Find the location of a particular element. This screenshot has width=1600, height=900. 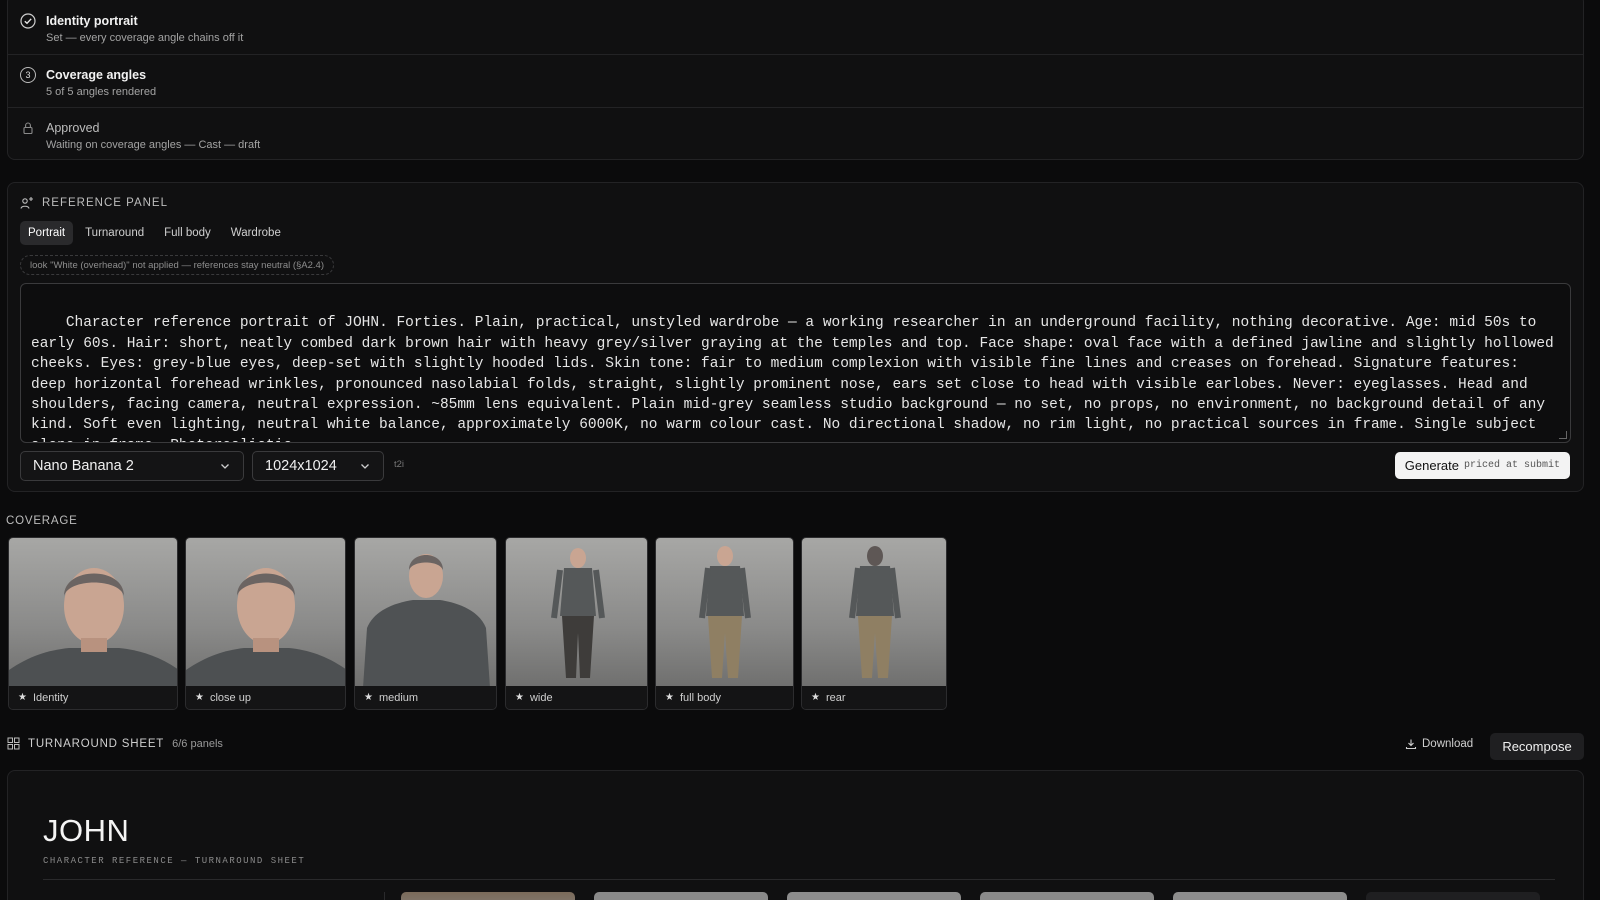

turnaround-header: TURNAROUND SHEET 6/6 panels is located at coordinates (115, 743).